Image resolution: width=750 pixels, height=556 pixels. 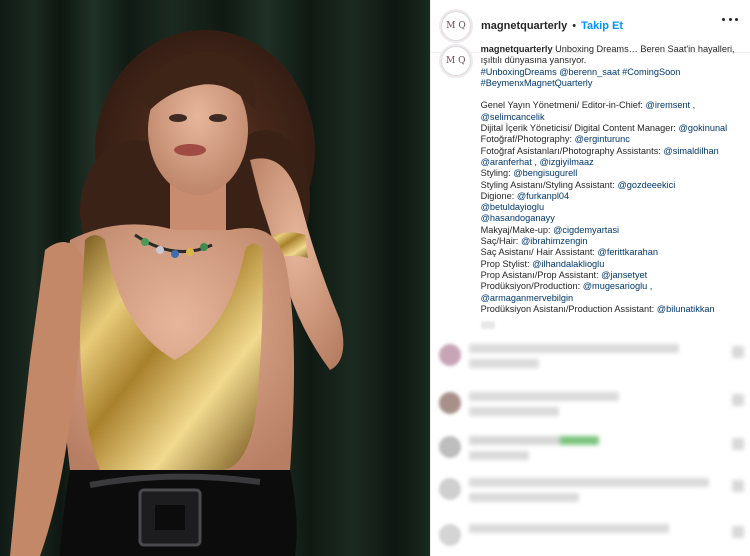 What do you see at coordinates (539, 274) in the screenshot?
I see `credit-role: Prop Asistanı/Prop Assistant:` at bounding box center [539, 274].